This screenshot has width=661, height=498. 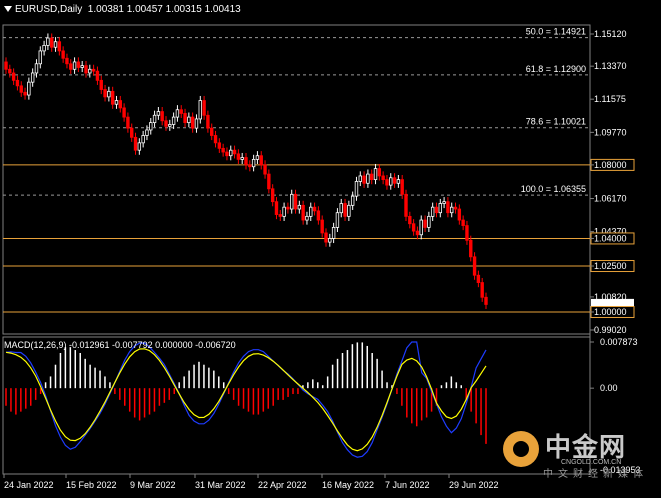 I want to click on price-tick-label: 1.02500, so click(x=610, y=266).